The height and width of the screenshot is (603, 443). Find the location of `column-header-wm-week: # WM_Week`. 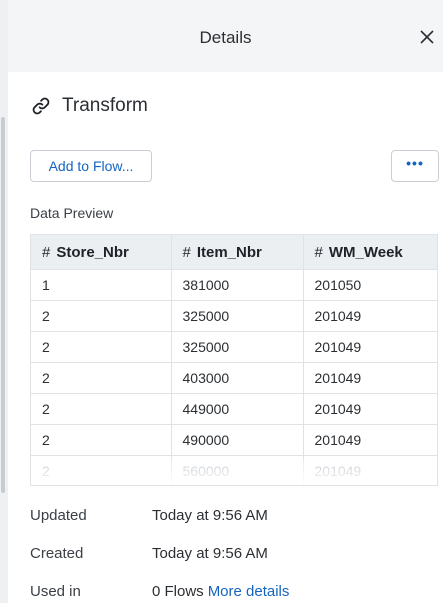

column-header-wm-week: # WM_Week is located at coordinates (370, 252).